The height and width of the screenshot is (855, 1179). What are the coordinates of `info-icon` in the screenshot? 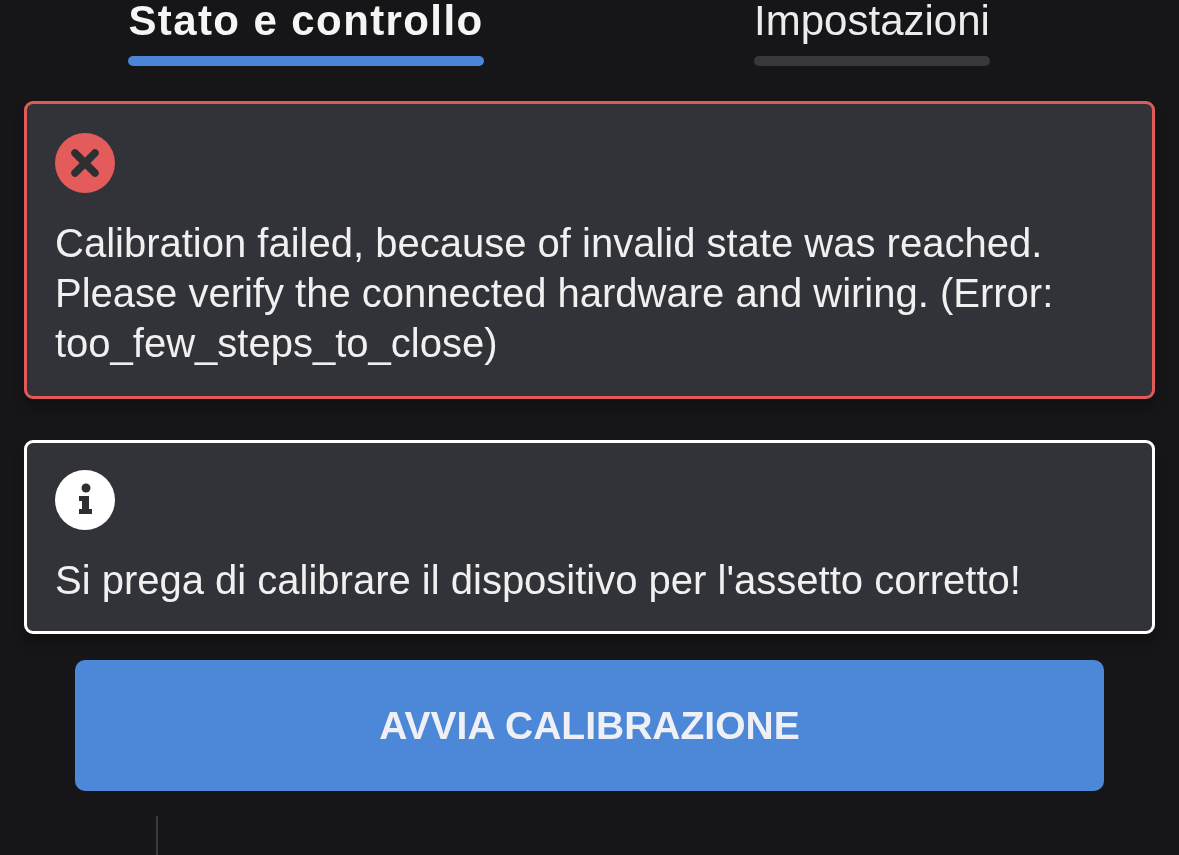 It's located at (85, 500).